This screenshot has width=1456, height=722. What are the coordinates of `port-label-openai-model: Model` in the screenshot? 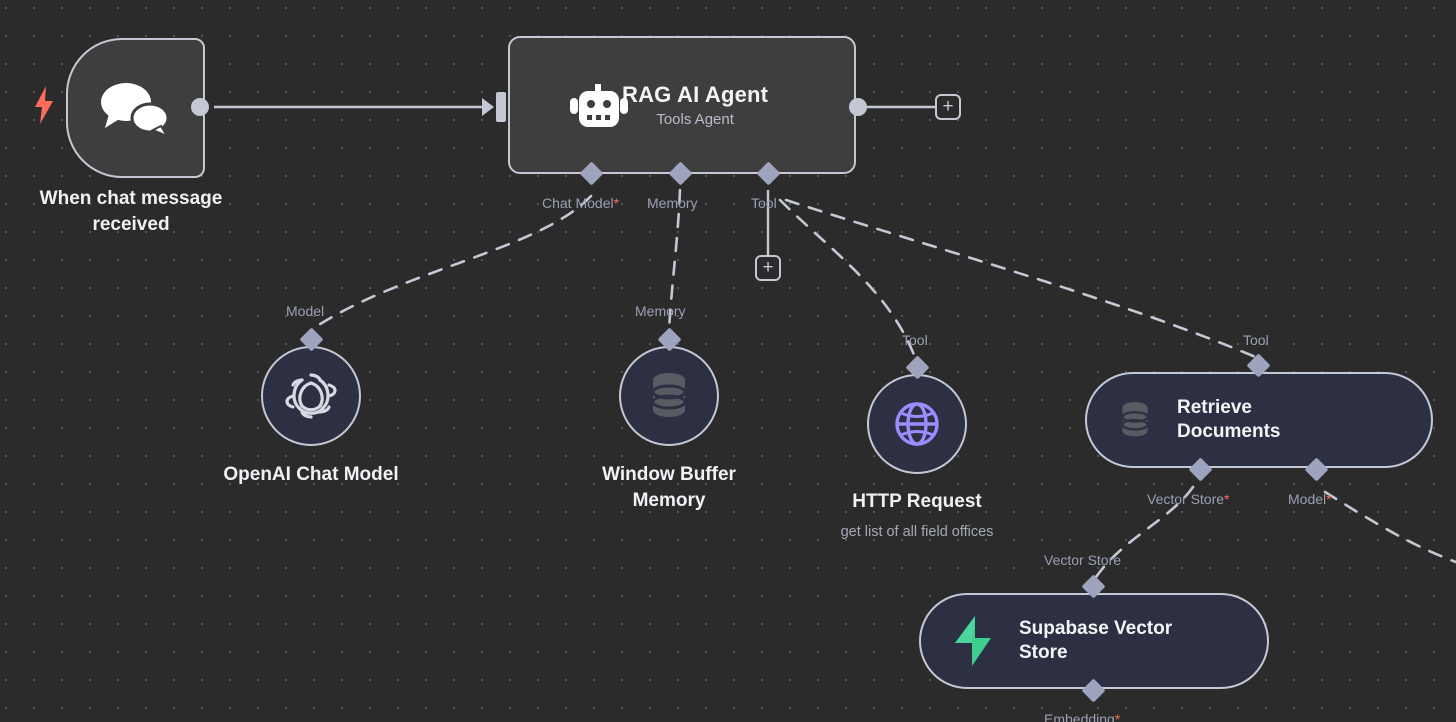 It's located at (305, 311).